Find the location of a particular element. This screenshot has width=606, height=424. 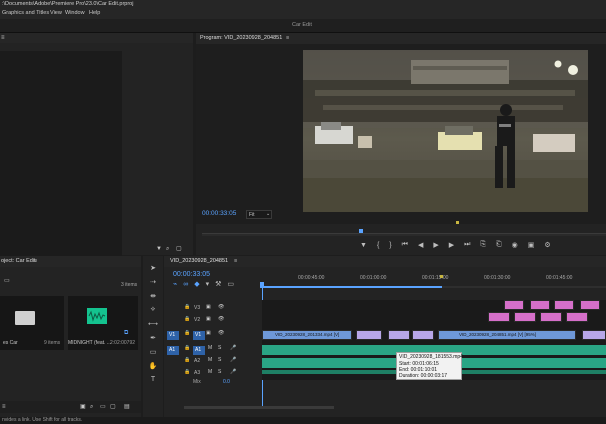

project-panel-tab: oject: Car Edit is located at coordinates (18, 261).